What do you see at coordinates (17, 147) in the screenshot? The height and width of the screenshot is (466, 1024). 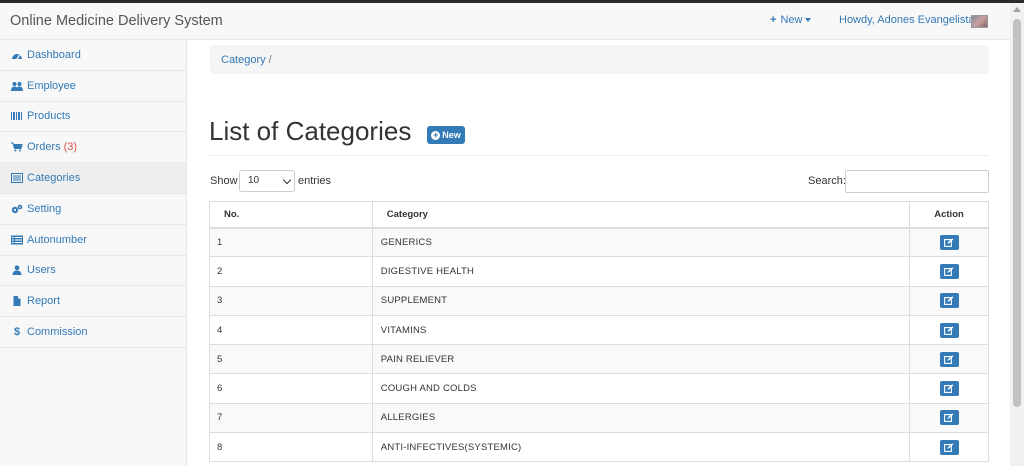 I see `cart-icon` at bounding box center [17, 147].